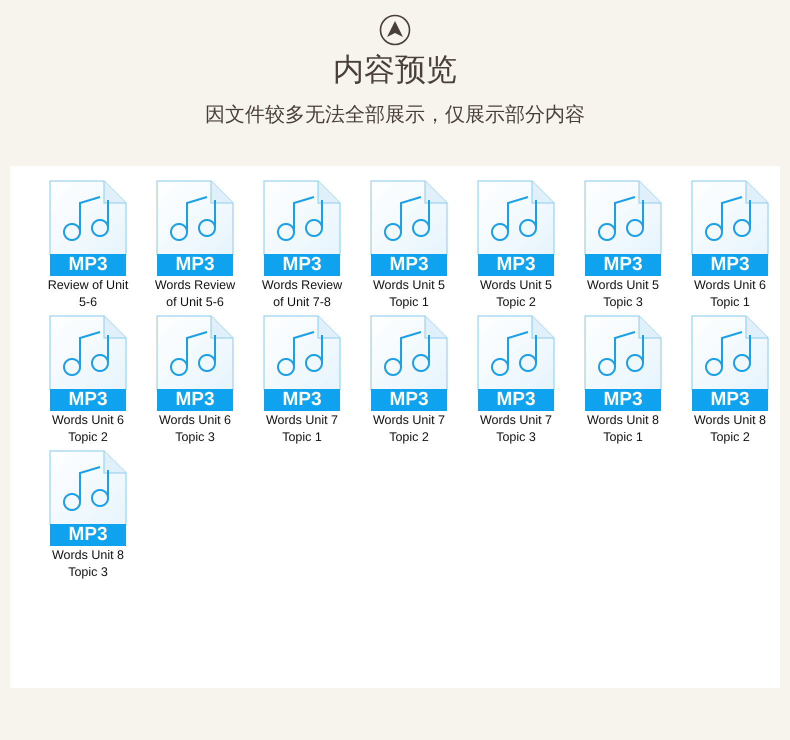  What do you see at coordinates (516, 294) in the screenshot?
I see `file-name: Words Unit 5 Topic 2` at bounding box center [516, 294].